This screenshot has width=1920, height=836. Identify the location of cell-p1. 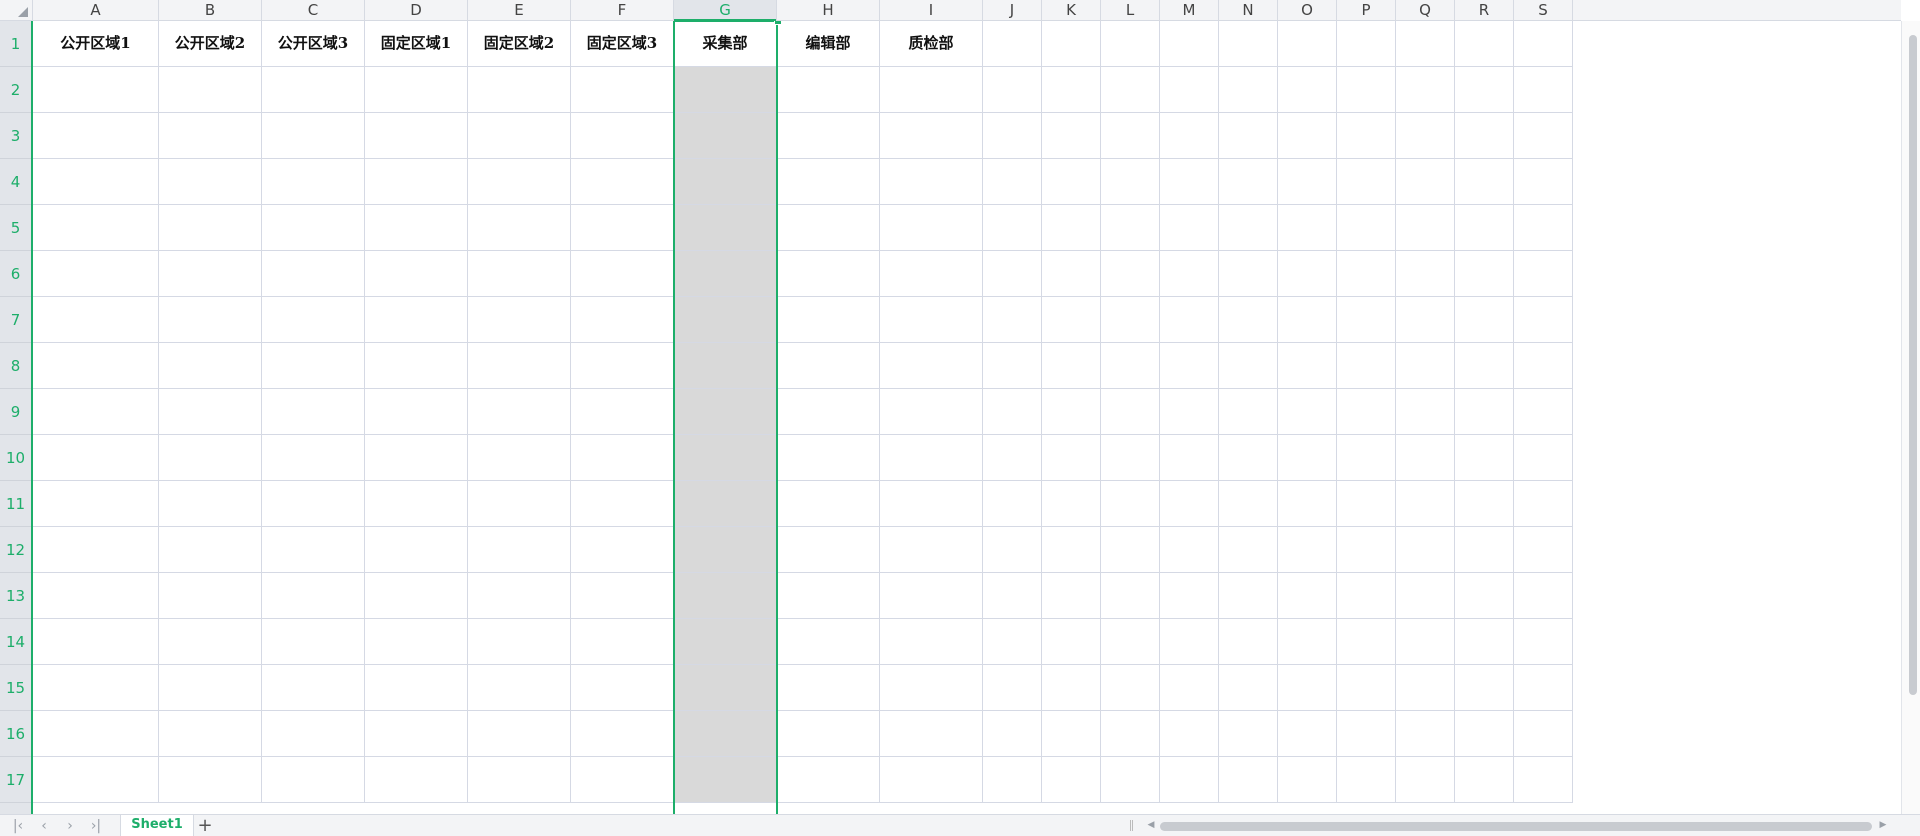
(1366, 44).